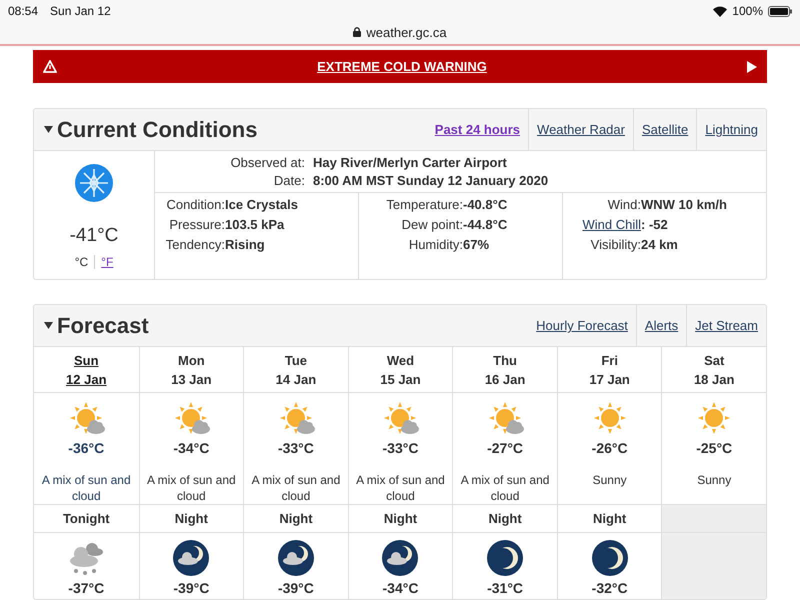 The height and width of the screenshot is (600, 800). What do you see at coordinates (655, 225) in the screenshot?
I see `field-value: : -52` at bounding box center [655, 225].